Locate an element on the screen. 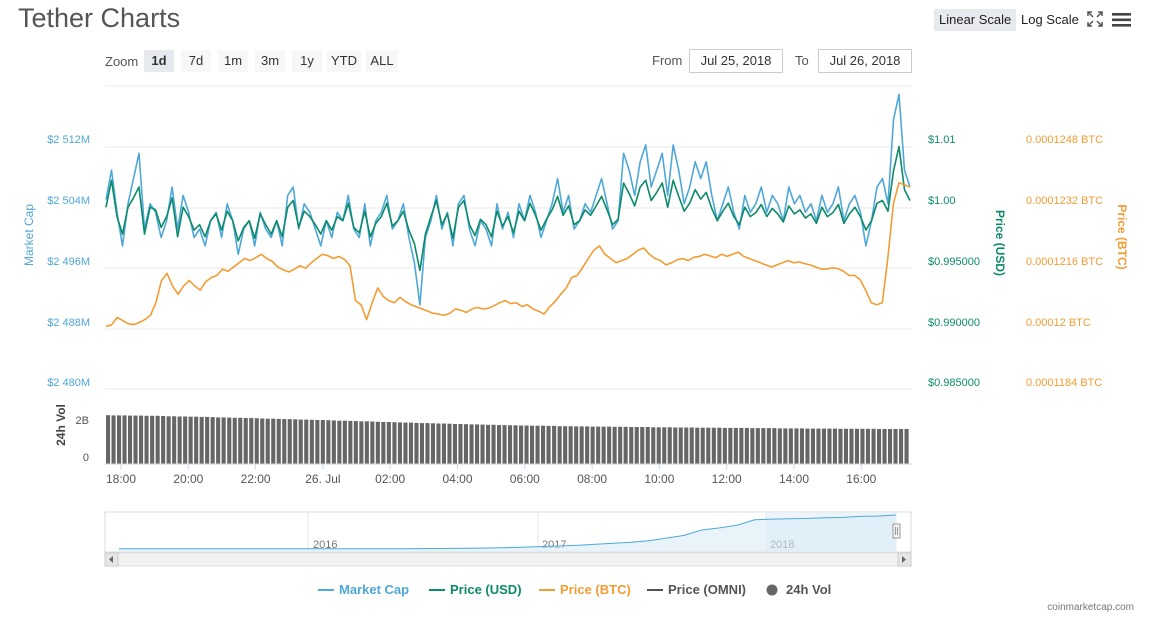  legend-item-24h-vol: 24h Vol is located at coordinates (799, 589).